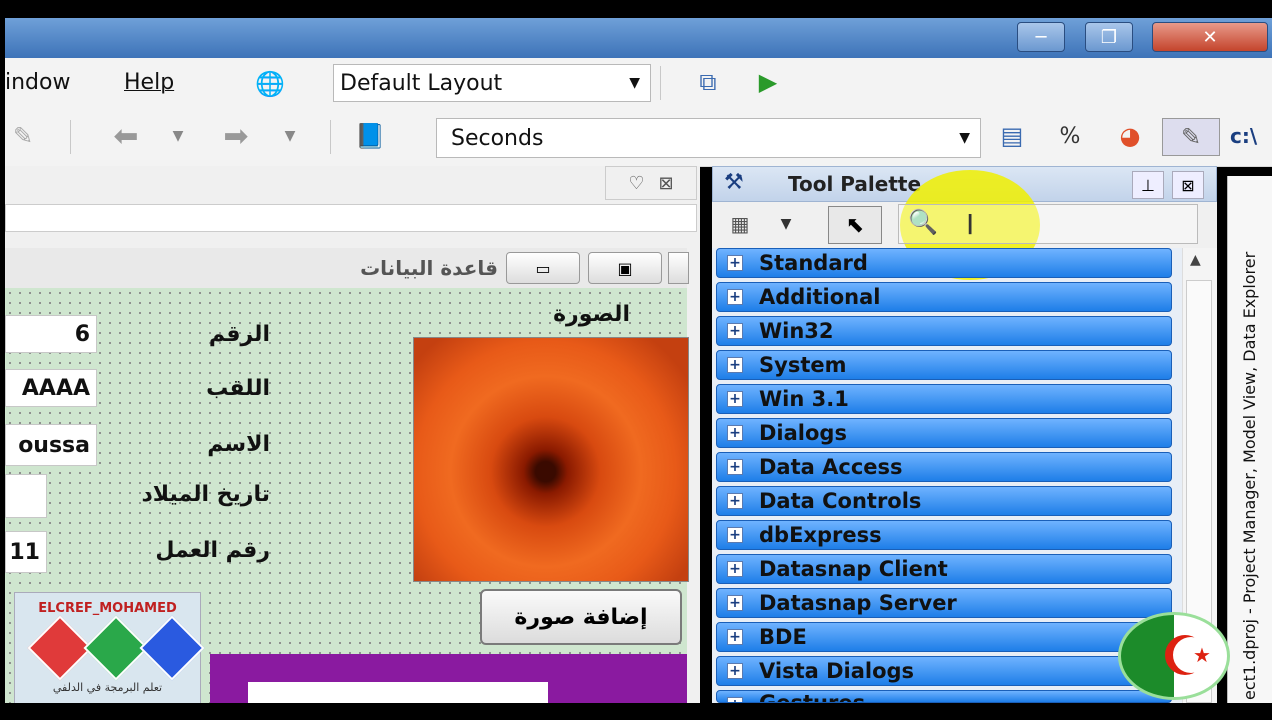 The image size is (1272, 720). What do you see at coordinates (212, 550) in the screenshot?
I see `work-number-label: رقم العمل` at bounding box center [212, 550].